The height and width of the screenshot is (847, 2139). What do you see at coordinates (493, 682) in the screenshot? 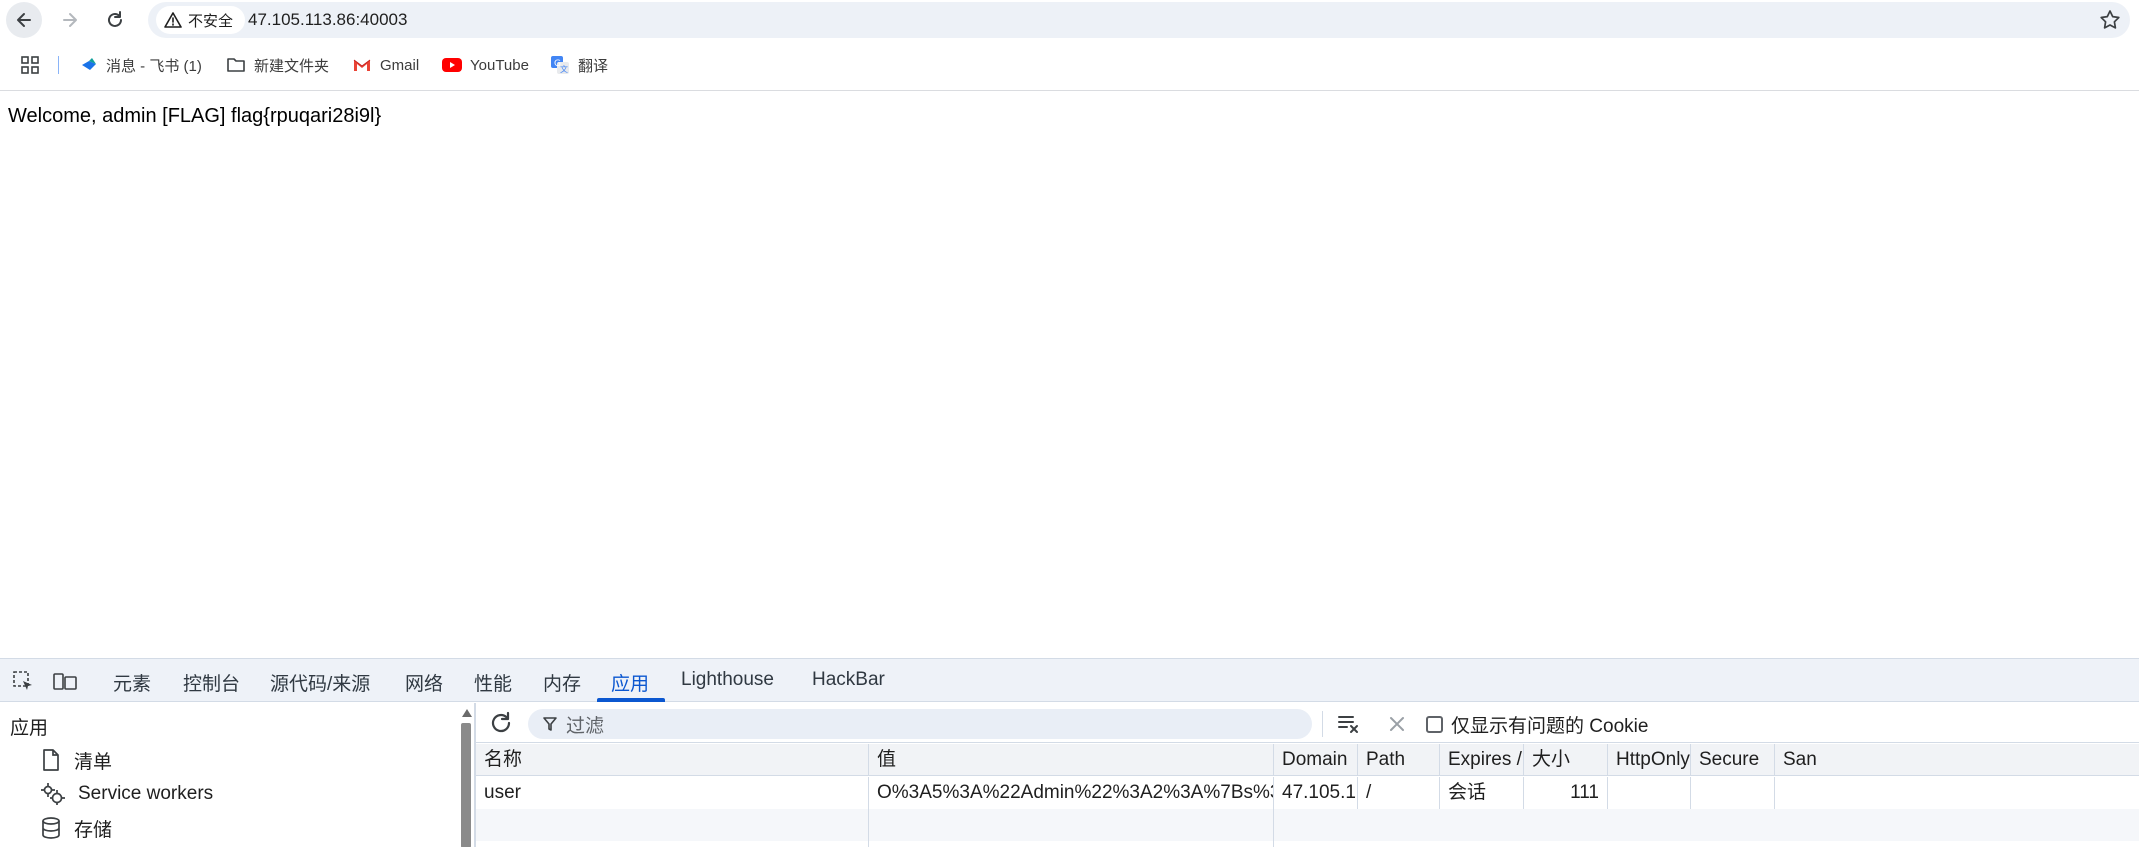
I see `tab-performance: 性能` at bounding box center [493, 682].